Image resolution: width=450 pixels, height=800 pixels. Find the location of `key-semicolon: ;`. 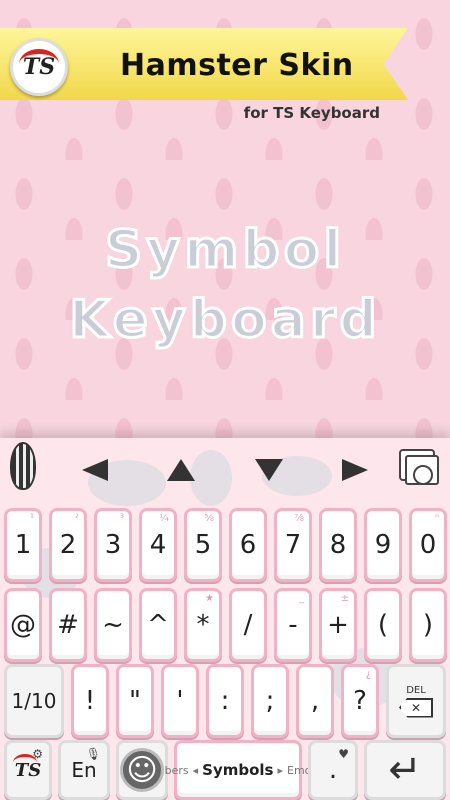

key-semicolon: ; is located at coordinates (270, 701).